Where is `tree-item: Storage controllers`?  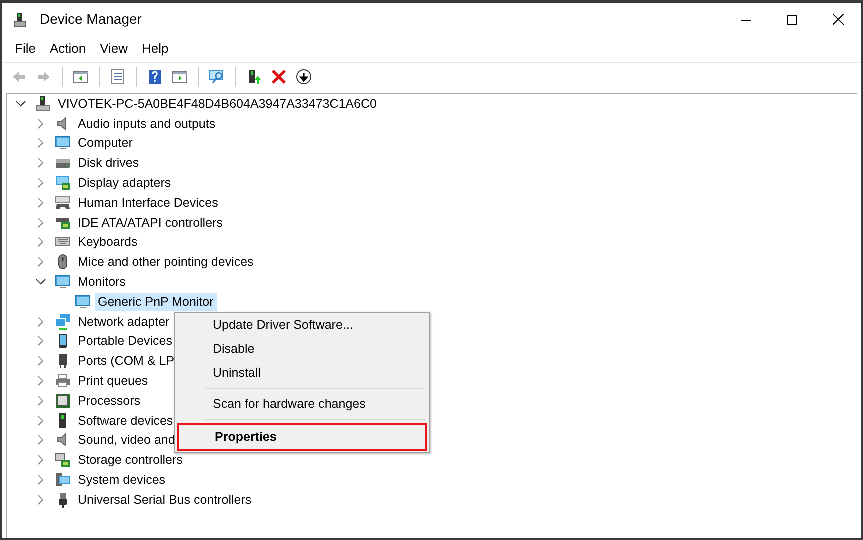 tree-item: Storage controllers is located at coordinates (130, 460).